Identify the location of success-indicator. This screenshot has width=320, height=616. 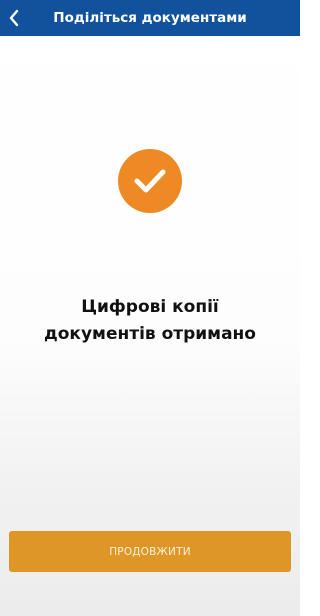
(150, 181).